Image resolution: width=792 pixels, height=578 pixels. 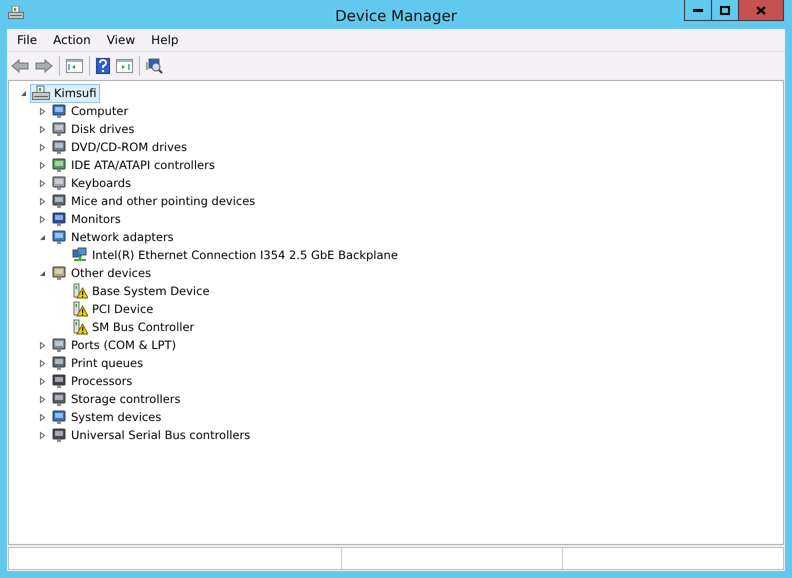 What do you see at coordinates (44, 65) in the screenshot?
I see `forward-arrow-icon` at bounding box center [44, 65].